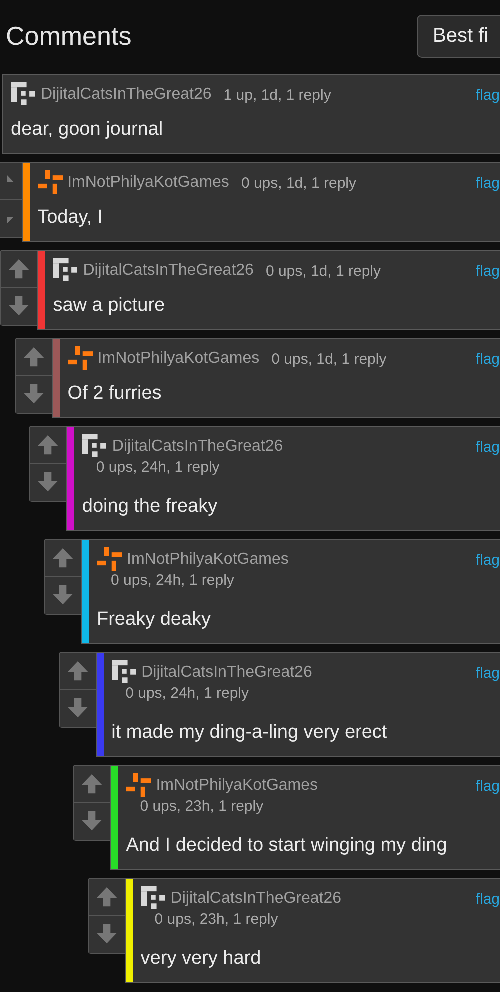 The width and height of the screenshot is (500, 992). What do you see at coordinates (109, 306) in the screenshot?
I see `comment-text: saw a picture` at bounding box center [109, 306].